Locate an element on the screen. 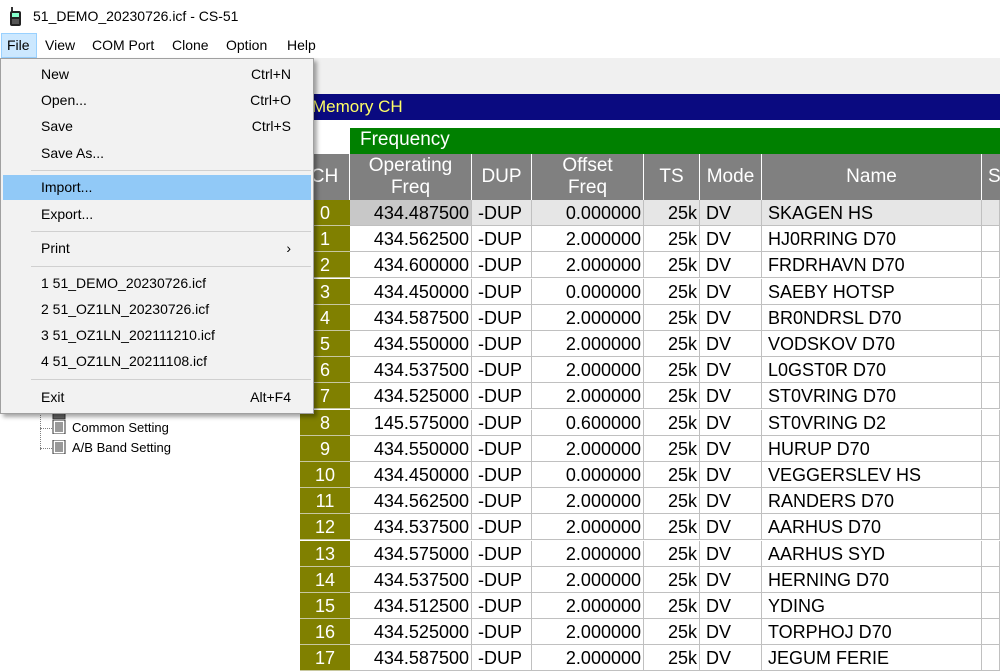 The image size is (1000, 671). table-row: 3 434.450000 -DUP 0.000000 25k DV SAEBY HOTSP is located at coordinates (650, 291).